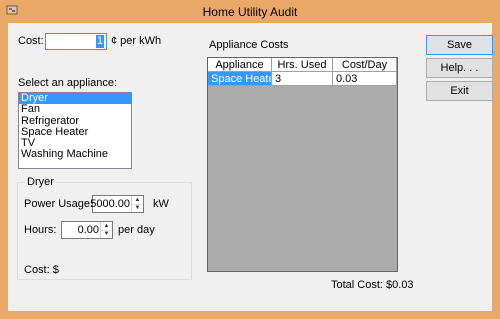 The width and height of the screenshot is (500, 319). I want to click on table-cell: Space Heater, so click(240, 79).